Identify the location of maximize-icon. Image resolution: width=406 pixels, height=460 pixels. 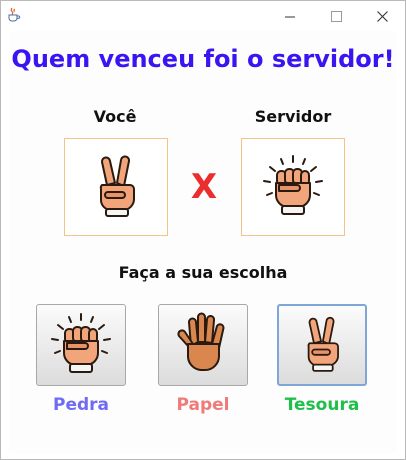
(336, 16).